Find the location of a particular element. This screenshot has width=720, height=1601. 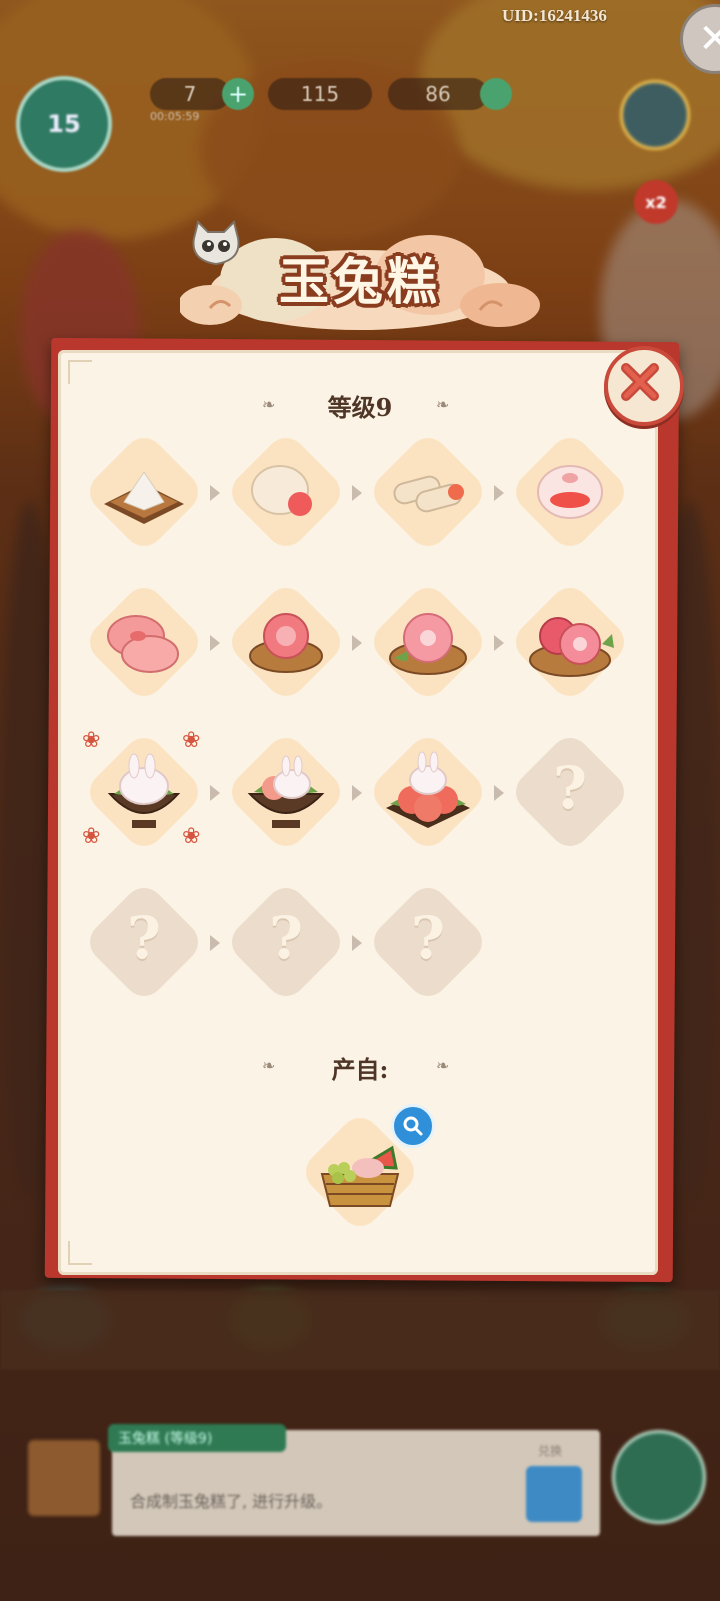

chain-item-rice-flour-tray is located at coordinates (144, 492).